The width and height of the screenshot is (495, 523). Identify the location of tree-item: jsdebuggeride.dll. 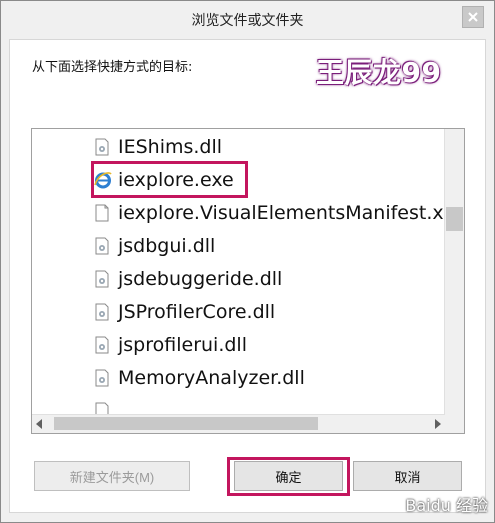
(188, 279).